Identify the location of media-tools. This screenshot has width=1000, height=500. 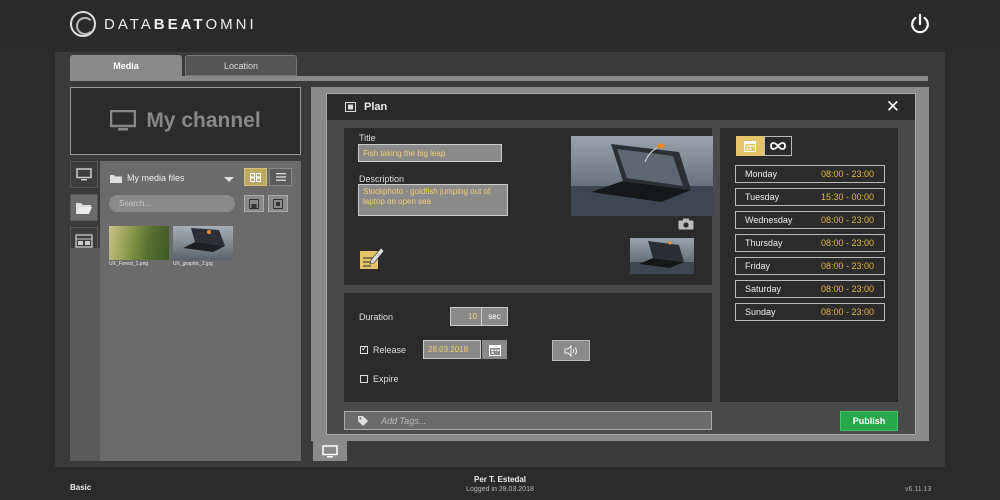
(266, 203).